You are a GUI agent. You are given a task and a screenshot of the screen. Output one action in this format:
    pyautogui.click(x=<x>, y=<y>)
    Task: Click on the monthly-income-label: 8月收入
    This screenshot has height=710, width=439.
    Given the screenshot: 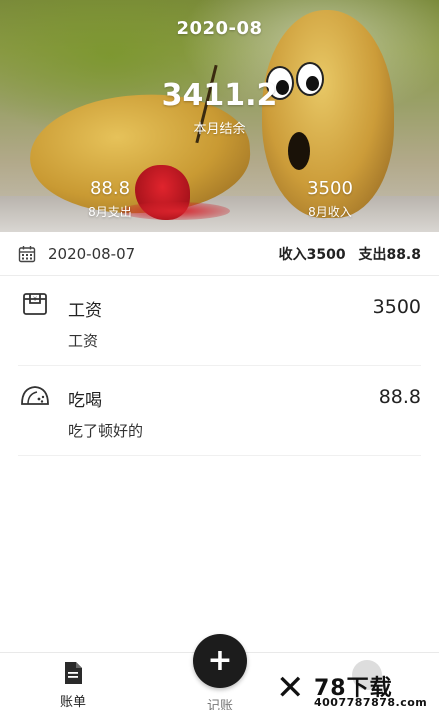 What is the action you would take?
    pyautogui.click(x=330, y=212)
    